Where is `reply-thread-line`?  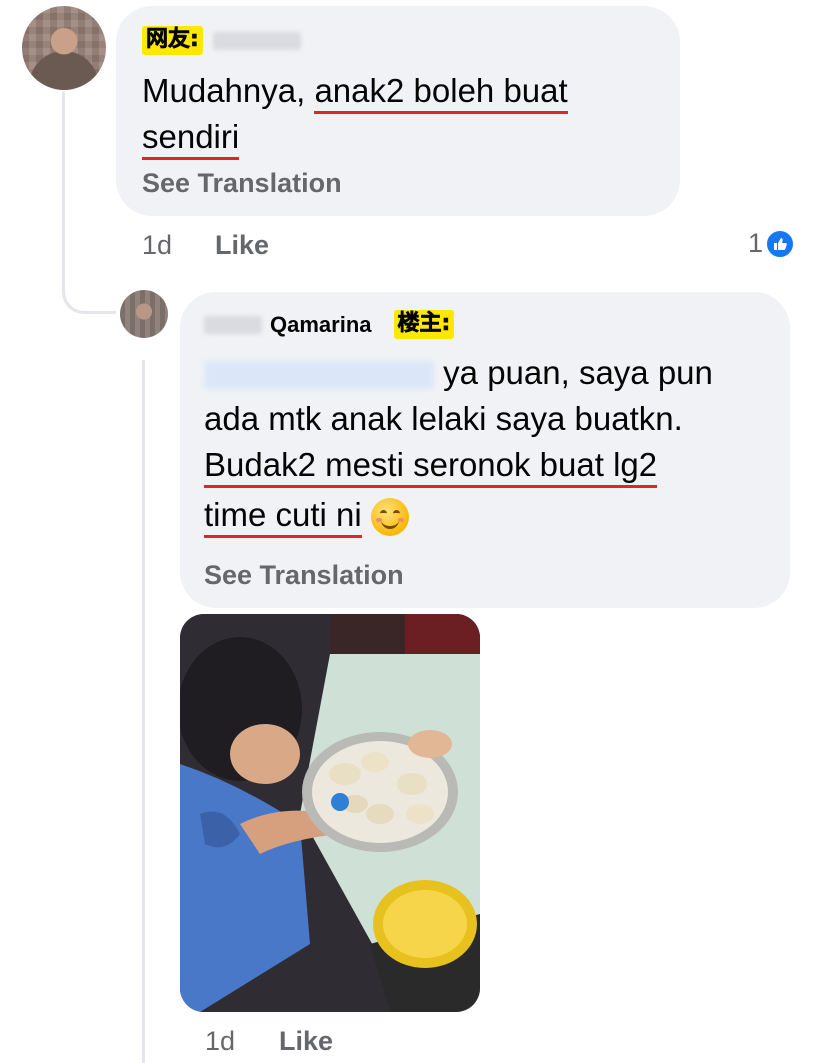
reply-thread-line is located at coordinates (143, 711).